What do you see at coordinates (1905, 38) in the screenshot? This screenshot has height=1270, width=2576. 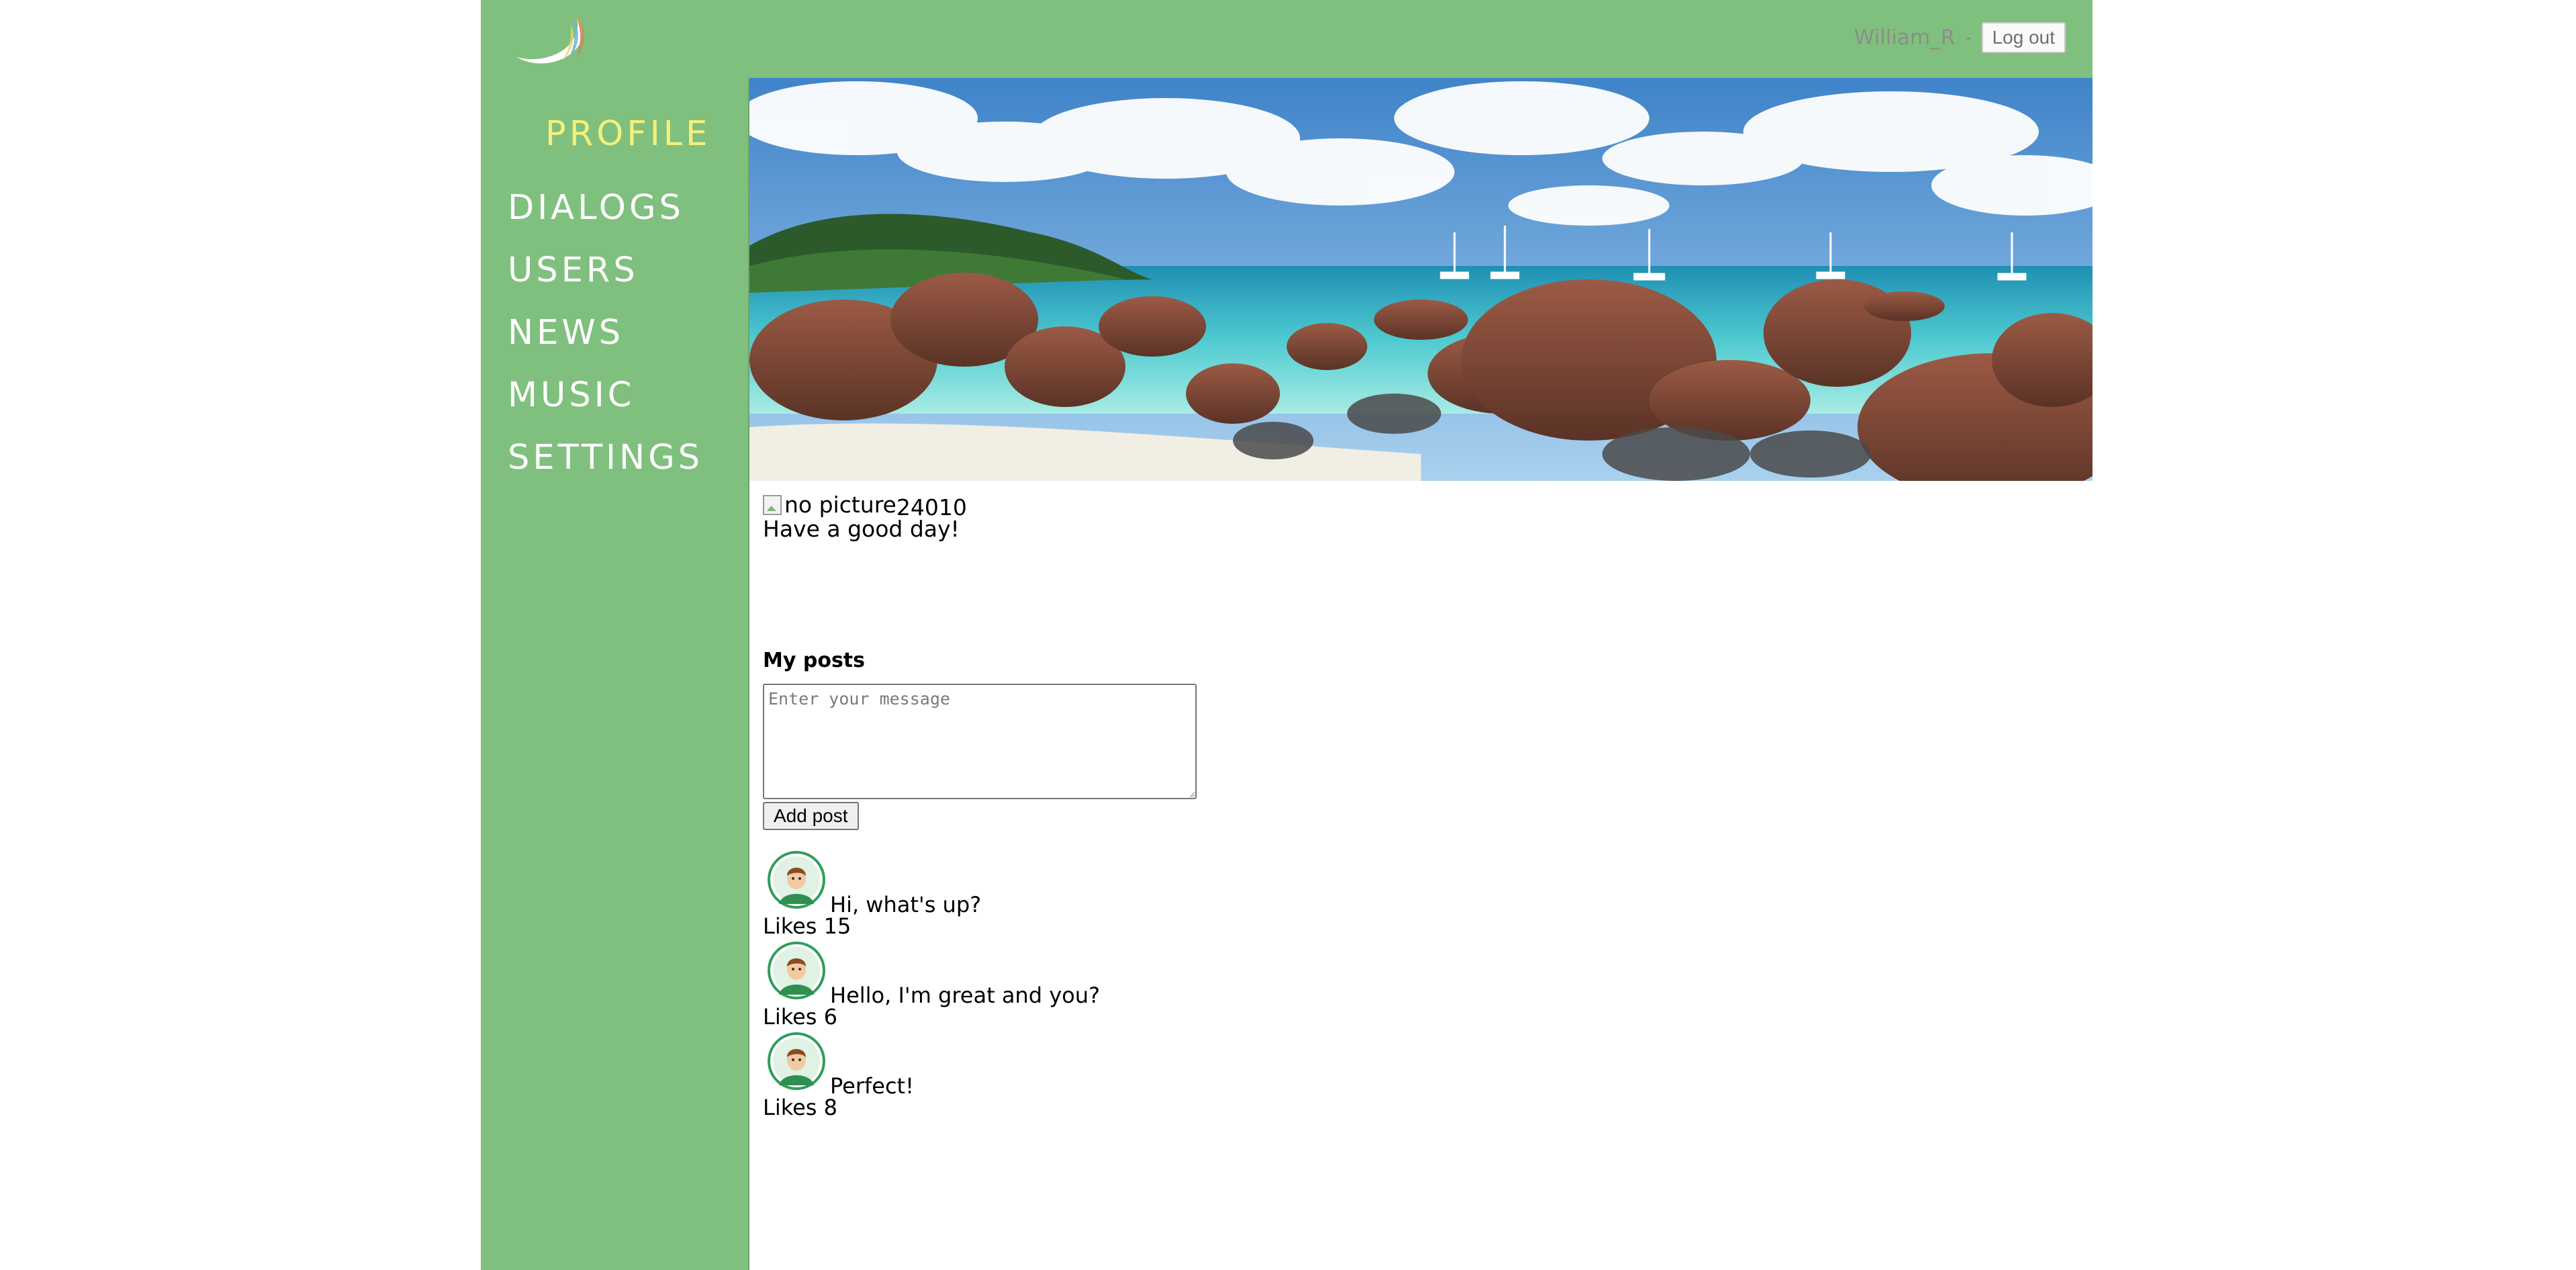 I see `user-name: William_R` at bounding box center [1905, 38].